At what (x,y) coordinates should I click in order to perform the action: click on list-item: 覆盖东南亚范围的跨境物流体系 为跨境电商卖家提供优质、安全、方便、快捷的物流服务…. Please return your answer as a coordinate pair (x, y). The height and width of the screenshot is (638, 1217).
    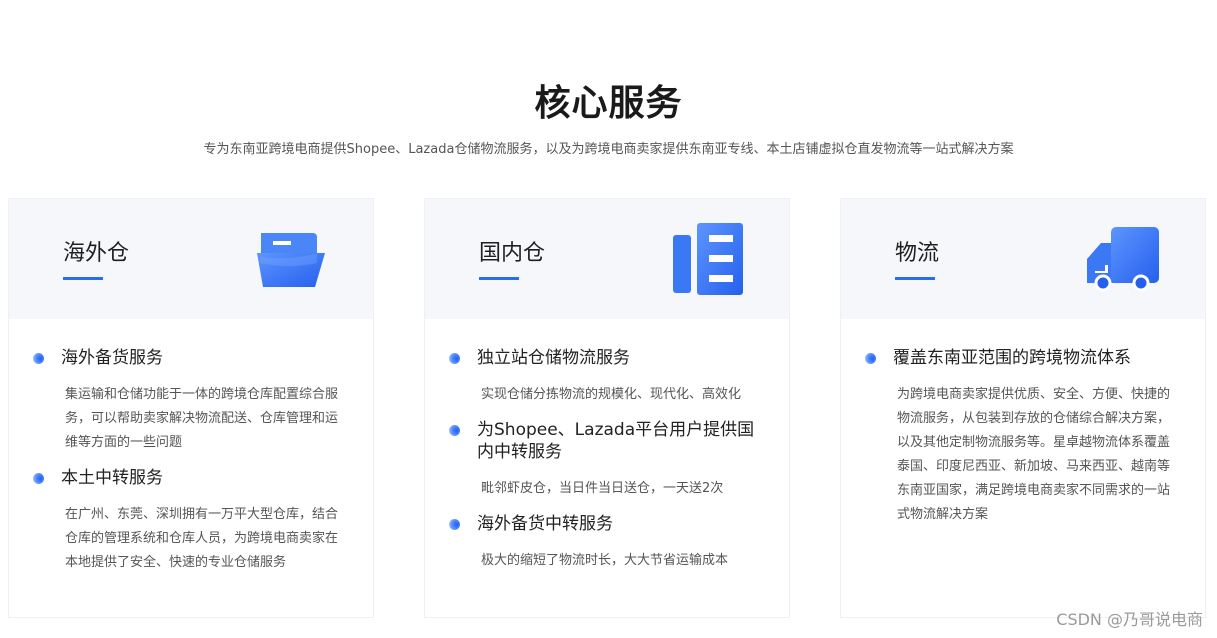
    Looking at the image, I should click on (1023, 437).